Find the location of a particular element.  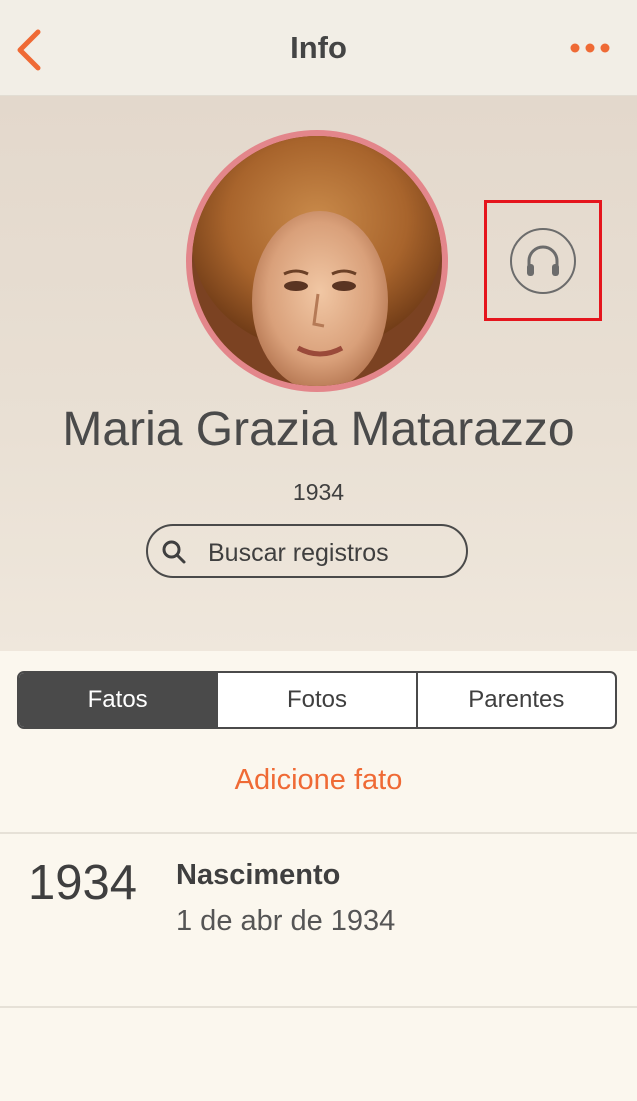

search-icon is located at coordinates (174, 552).